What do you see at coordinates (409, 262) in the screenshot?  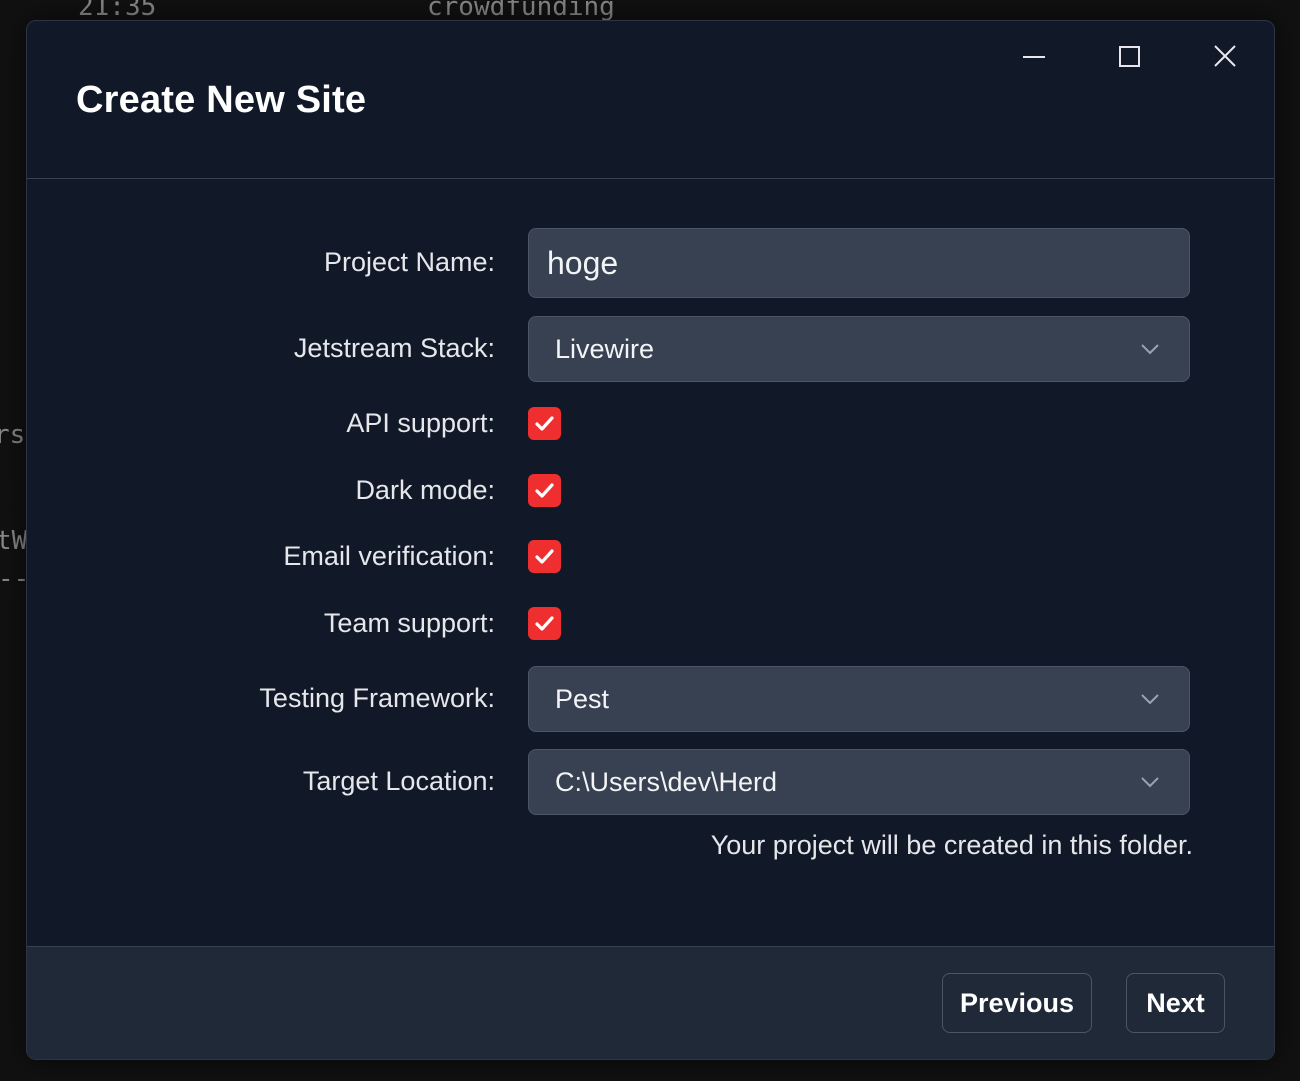 I see `project-name-label: Project Name:` at bounding box center [409, 262].